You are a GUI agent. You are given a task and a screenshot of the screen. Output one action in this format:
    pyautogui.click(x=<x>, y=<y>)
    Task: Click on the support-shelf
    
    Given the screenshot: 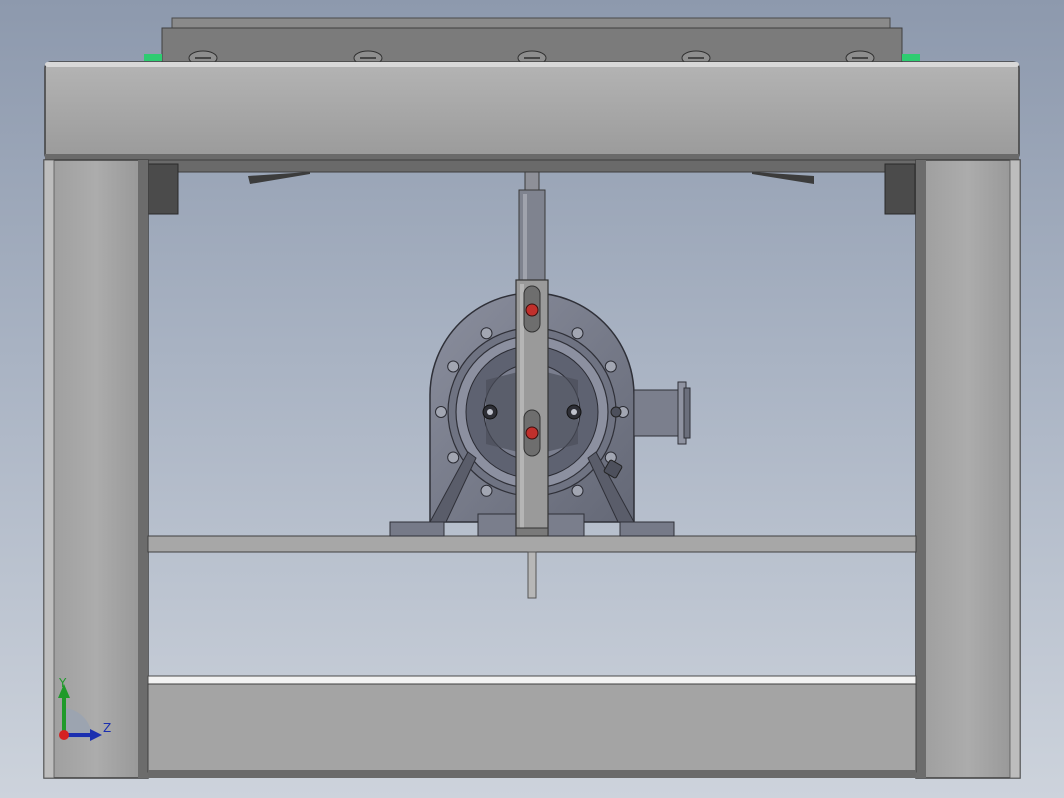 What is the action you would take?
    pyautogui.click(x=532, y=544)
    